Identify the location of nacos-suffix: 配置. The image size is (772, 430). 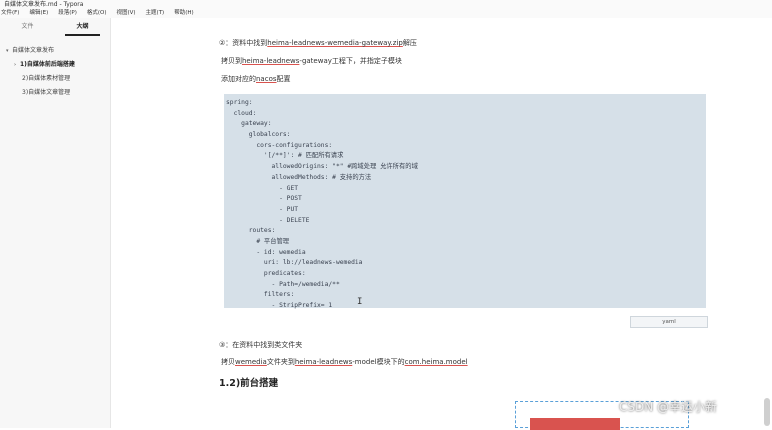
(283, 79).